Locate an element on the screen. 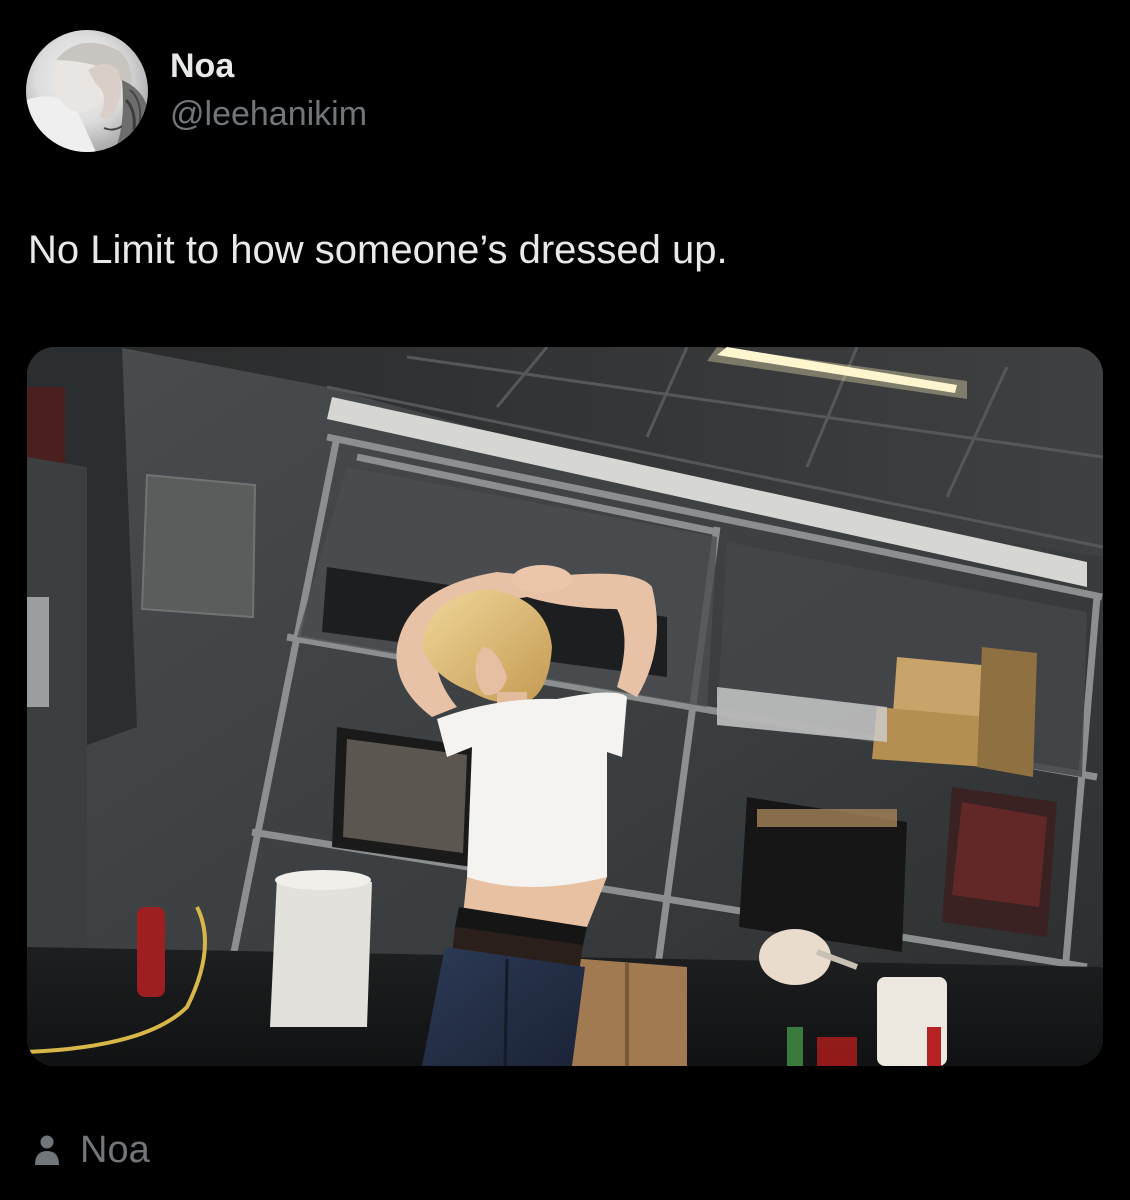 This screenshot has height=1200, width=1130. author-display-name: Noa is located at coordinates (268, 66).